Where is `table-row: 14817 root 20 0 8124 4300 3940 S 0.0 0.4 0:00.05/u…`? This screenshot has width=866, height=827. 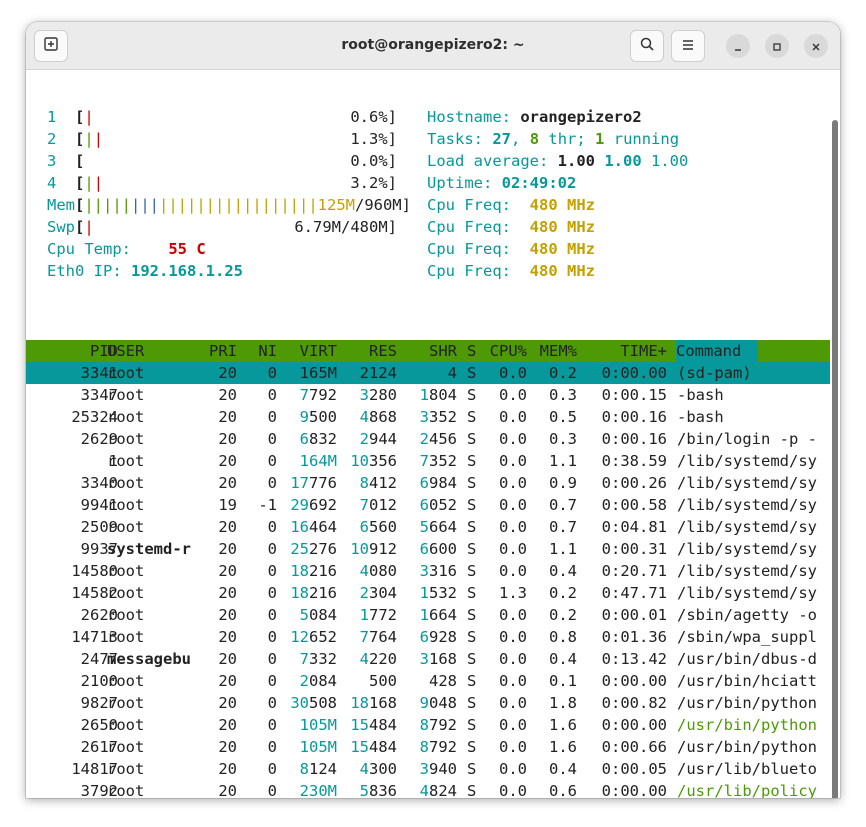 table-row: 14817 root 20 0 8124 4300 3940 S 0.0 0.4 0:00.05/u… is located at coordinates (428, 769).